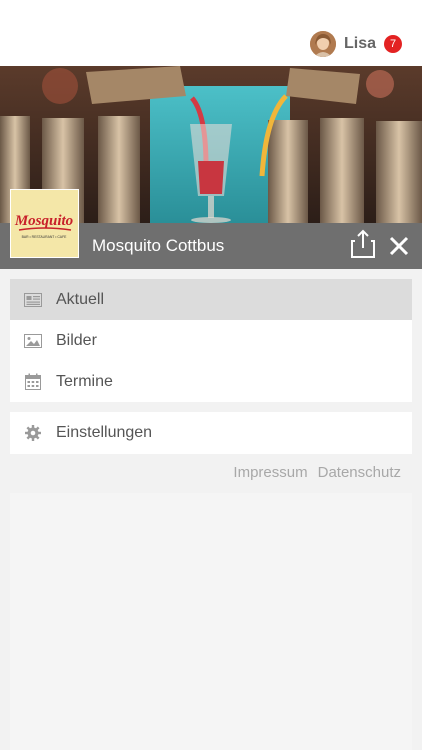 The width and height of the screenshot is (422, 750). I want to click on top-bar: Lisa 7, so click(211, 33).